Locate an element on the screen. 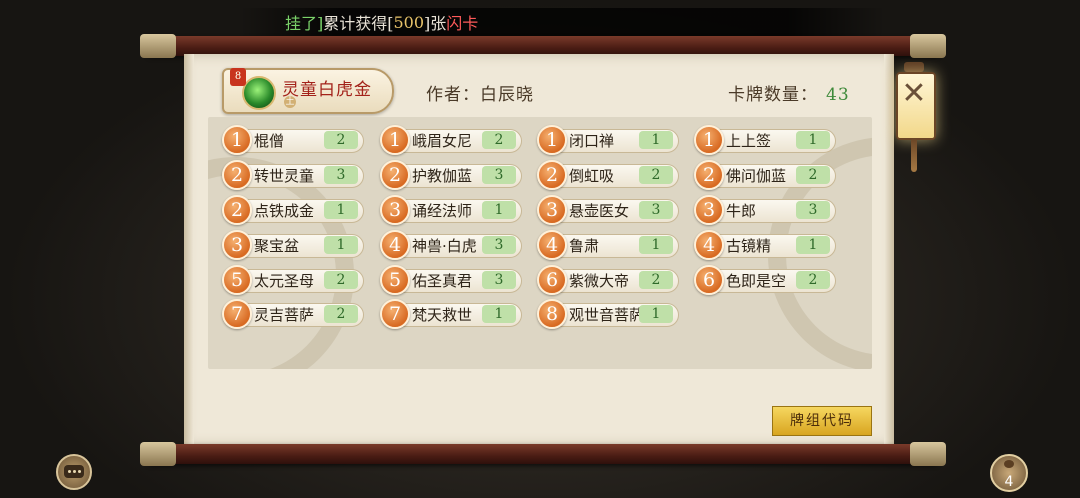  card-item: 7 梵天救世 1 is located at coordinates (450, 314).